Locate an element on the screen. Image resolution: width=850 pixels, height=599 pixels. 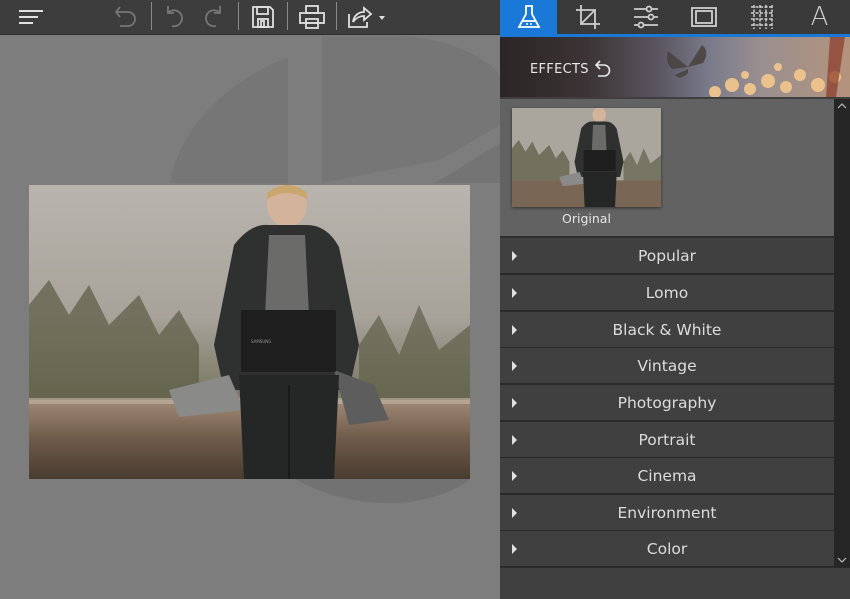
undo-icon is located at coordinates (175, 17).